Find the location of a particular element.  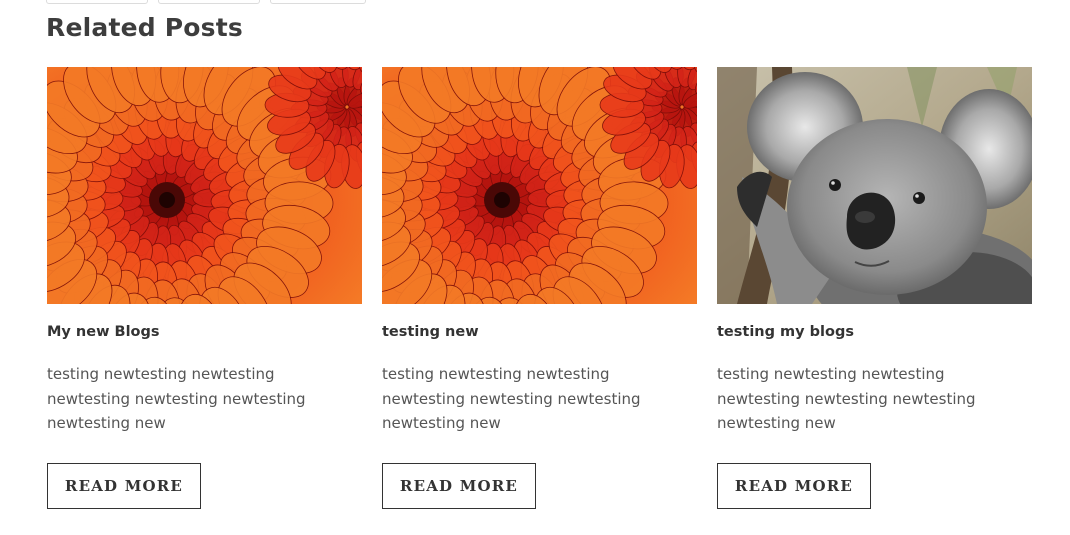

top-tabs is located at coordinates (206, 2).